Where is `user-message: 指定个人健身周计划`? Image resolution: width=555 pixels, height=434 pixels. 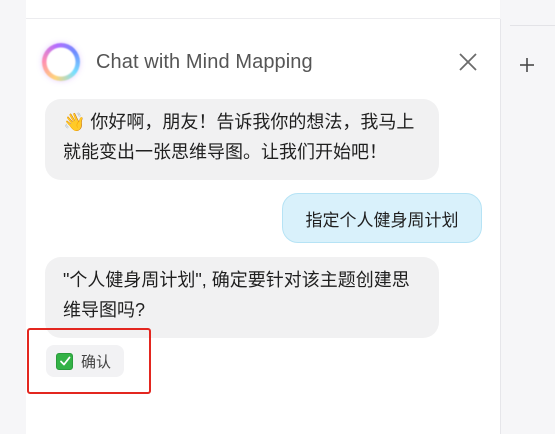
user-message: 指定个人健身周计划 is located at coordinates (382, 218).